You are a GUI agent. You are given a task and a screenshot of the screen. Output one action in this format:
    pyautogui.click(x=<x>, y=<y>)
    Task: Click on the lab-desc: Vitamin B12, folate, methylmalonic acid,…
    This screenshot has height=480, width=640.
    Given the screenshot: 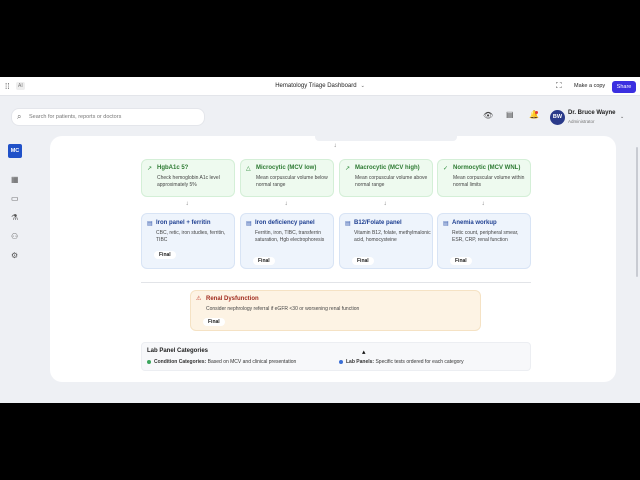 What is the action you would take?
    pyautogui.click(x=392, y=236)
    